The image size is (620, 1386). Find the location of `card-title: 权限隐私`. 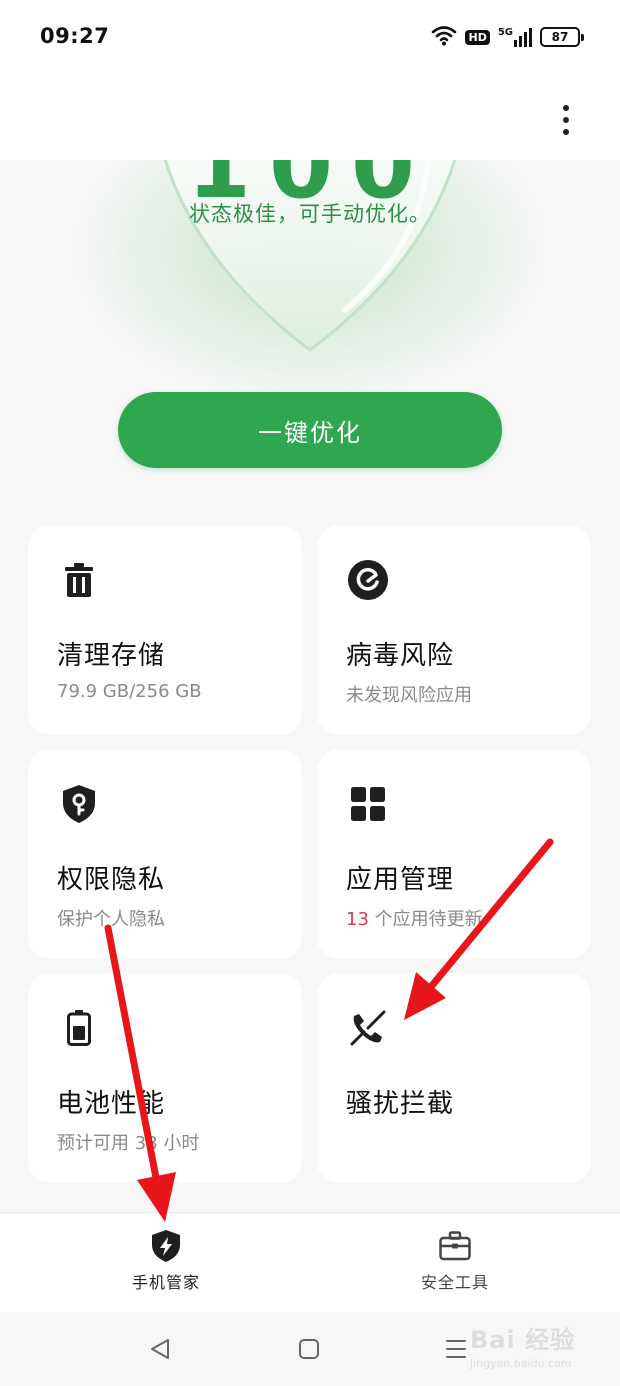

card-title: 权限隐私 is located at coordinates (111, 880).